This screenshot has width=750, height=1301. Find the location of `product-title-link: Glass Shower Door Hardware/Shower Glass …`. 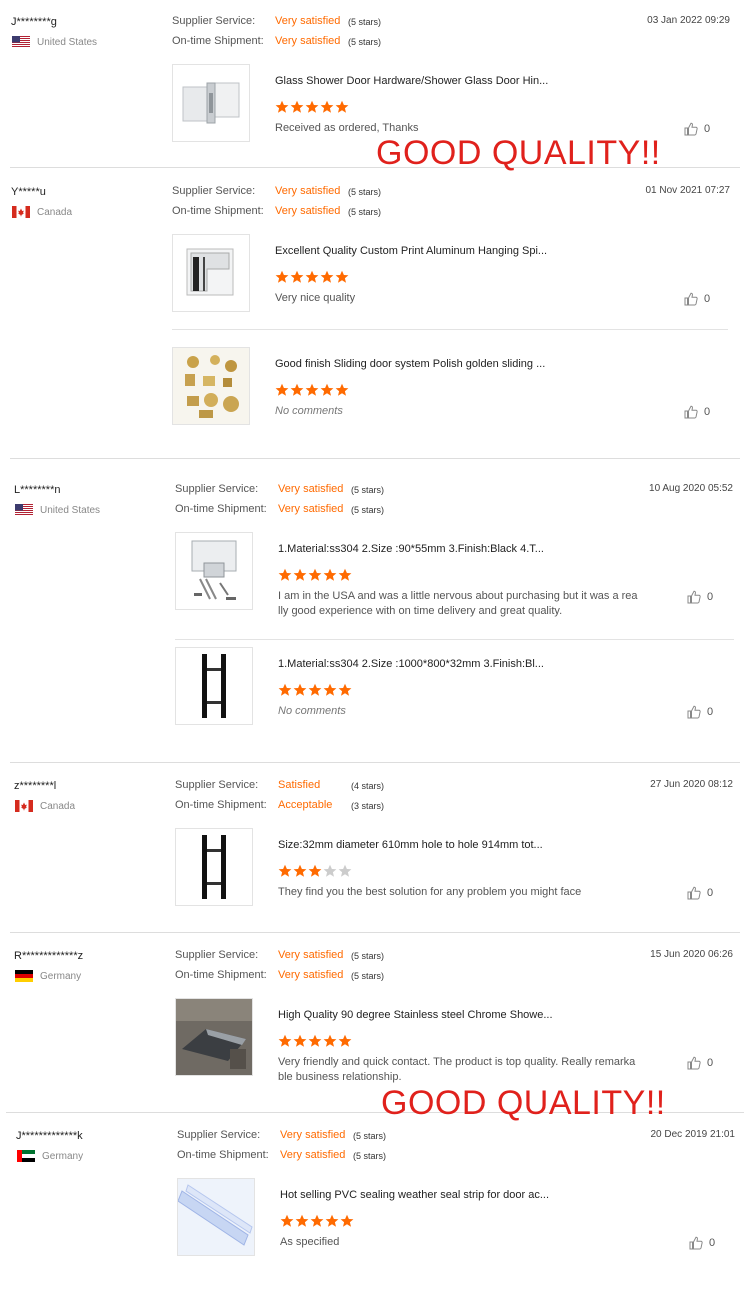

product-title-link: Glass Shower Door Hardware/Shower Glass … is located at coordinates (411, 81).